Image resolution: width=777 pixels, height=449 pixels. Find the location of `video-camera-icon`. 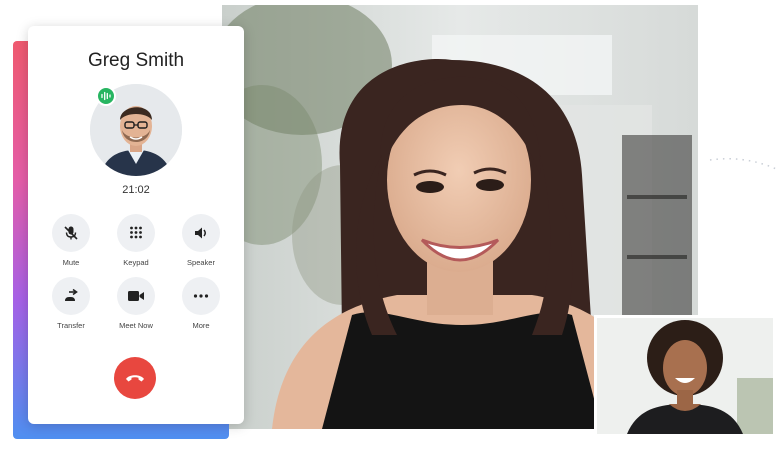

video-camera-icon is located at coordinates (136, 296).